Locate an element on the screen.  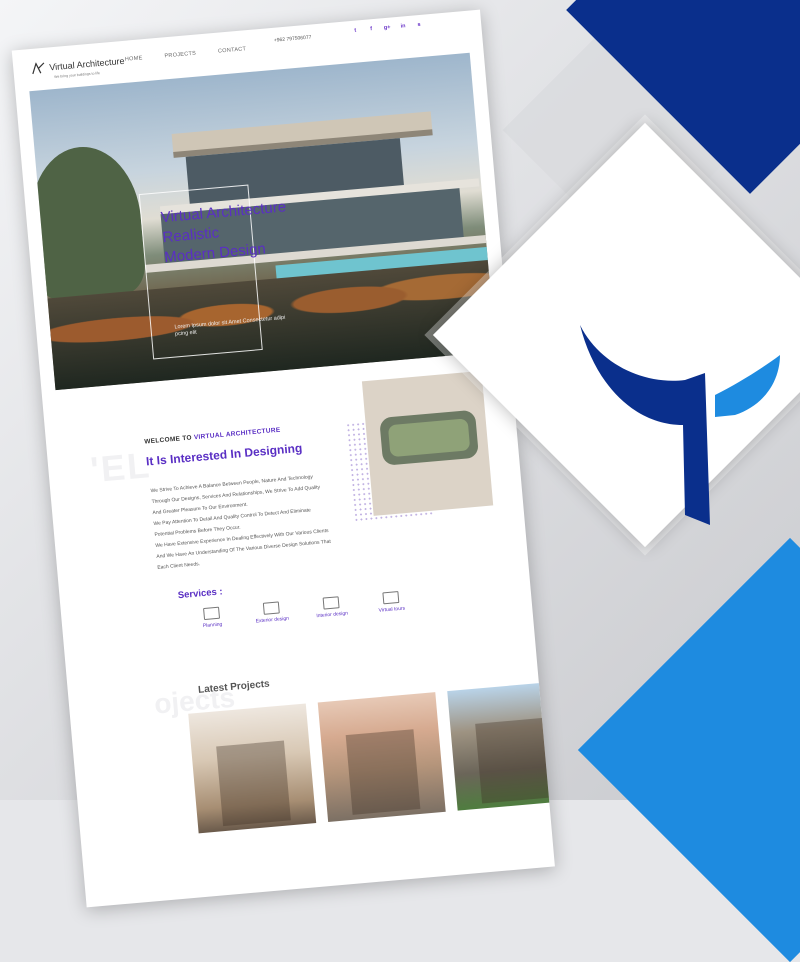
ghost-watermark-text: 'EL is located at coordinates (120, 467).